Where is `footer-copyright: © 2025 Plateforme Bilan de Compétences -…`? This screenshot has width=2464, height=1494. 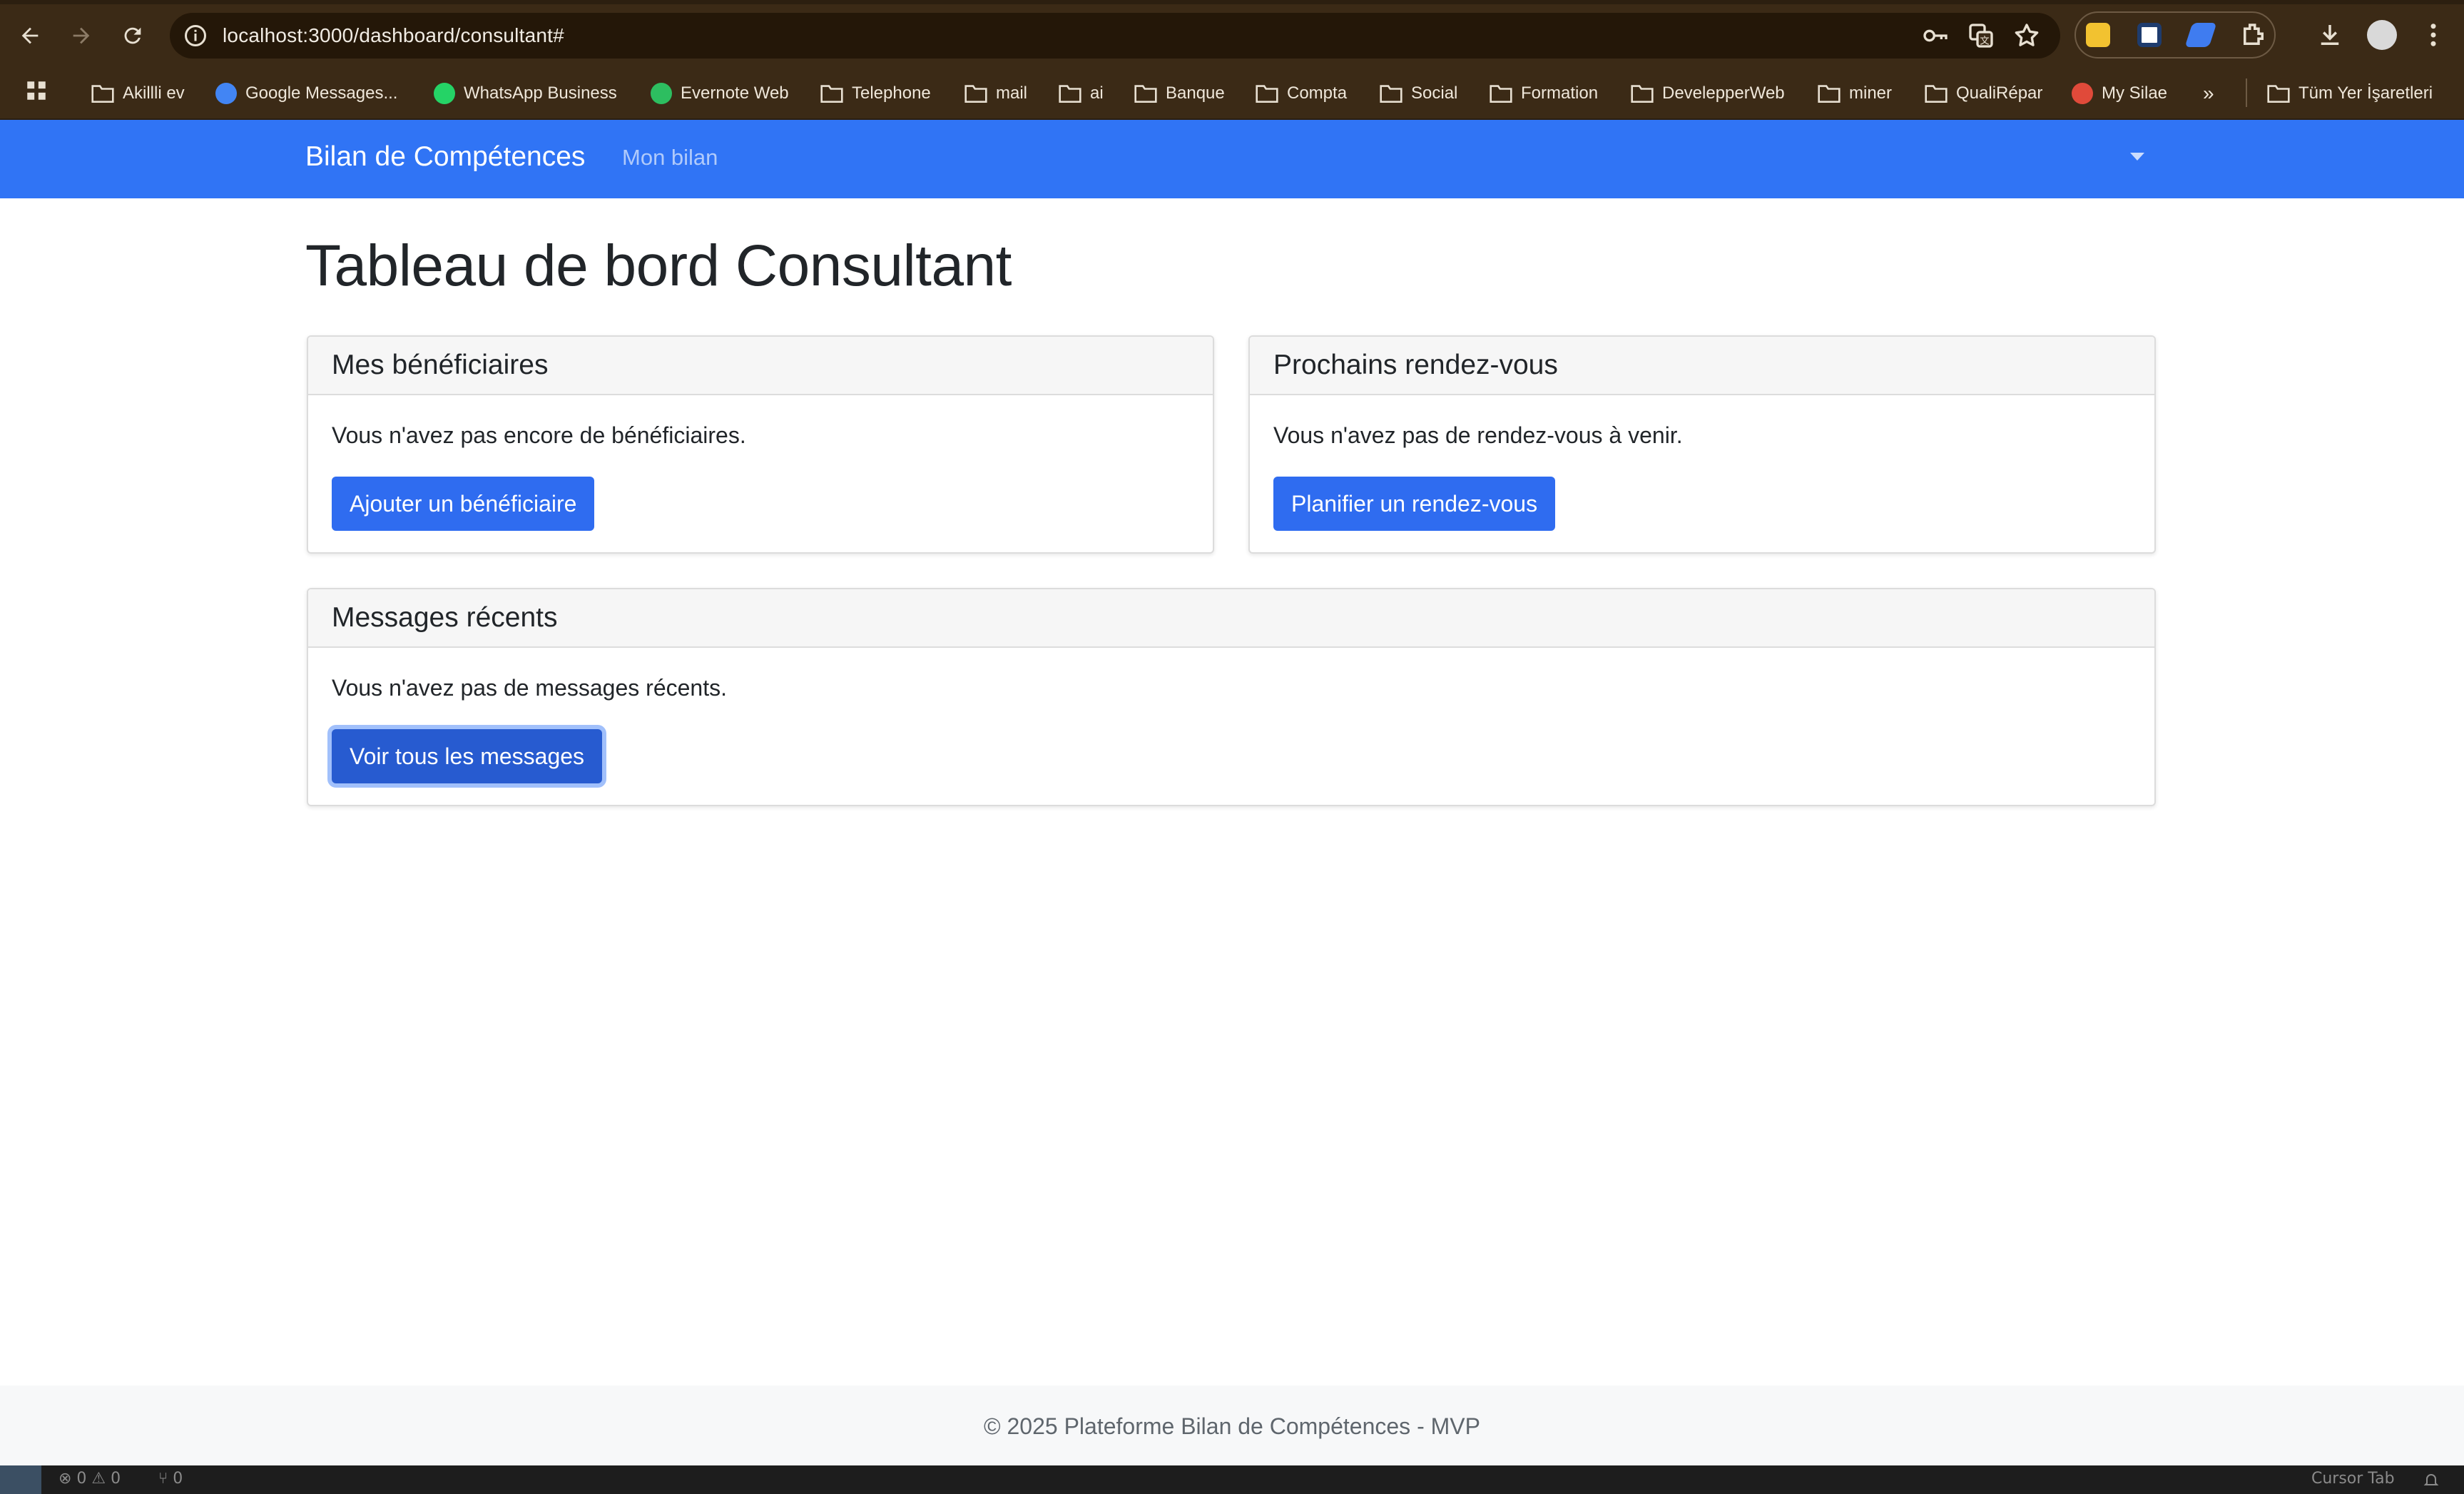 footer-copyright: © 2025 Plateforme Bilan de Compétences -… is located at coordinates (1232, 1426).